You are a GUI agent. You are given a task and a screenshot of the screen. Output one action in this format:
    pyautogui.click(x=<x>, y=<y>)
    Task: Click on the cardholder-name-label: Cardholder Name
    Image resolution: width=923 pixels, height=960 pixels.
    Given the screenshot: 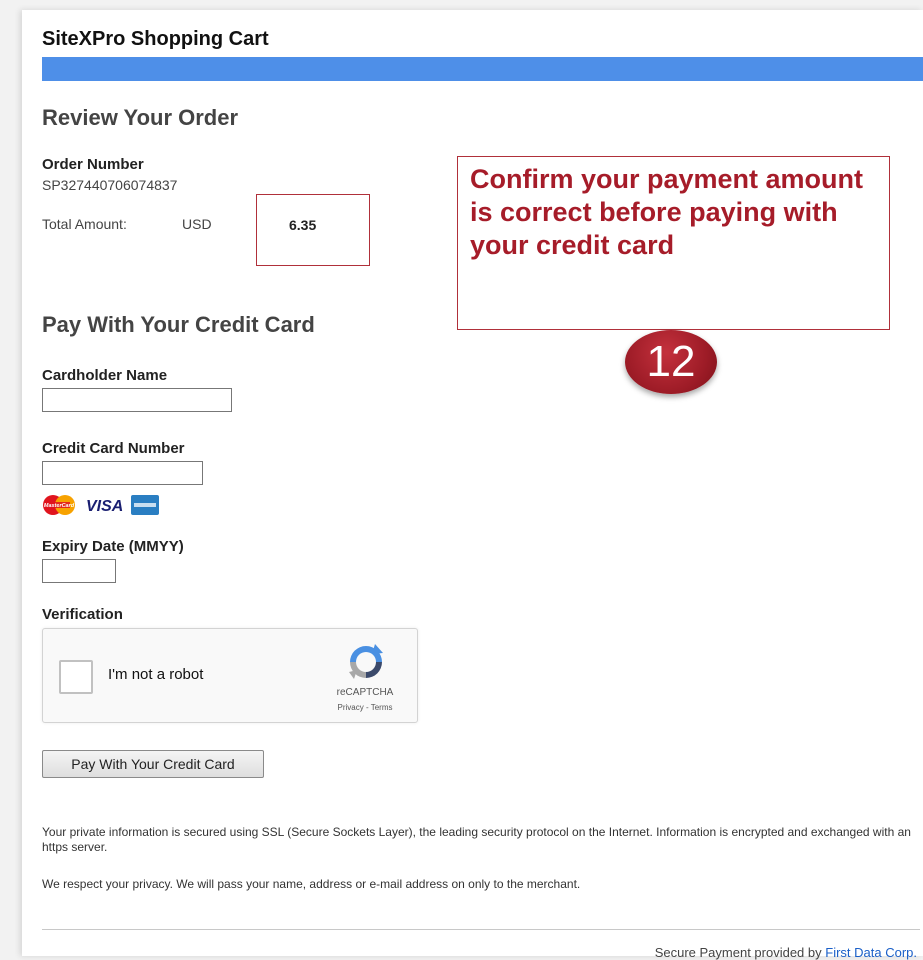 What is the action you would take?
    pyautogui.click(x=105, y=375)
    